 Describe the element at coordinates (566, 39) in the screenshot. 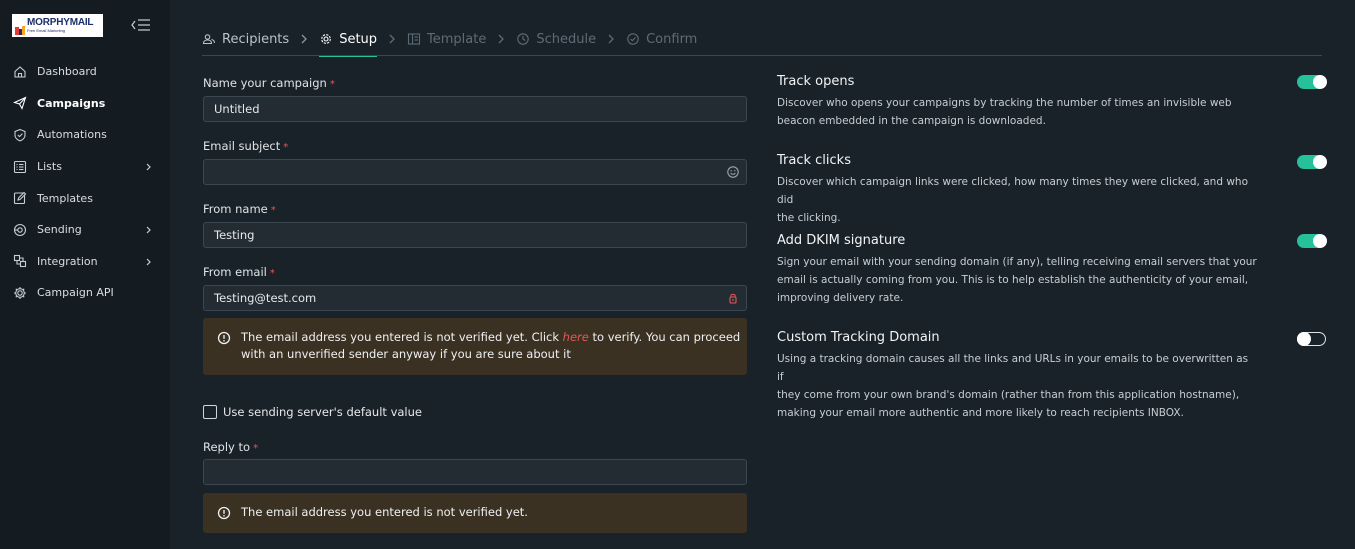

I see `step-label: Schedule` at that location.